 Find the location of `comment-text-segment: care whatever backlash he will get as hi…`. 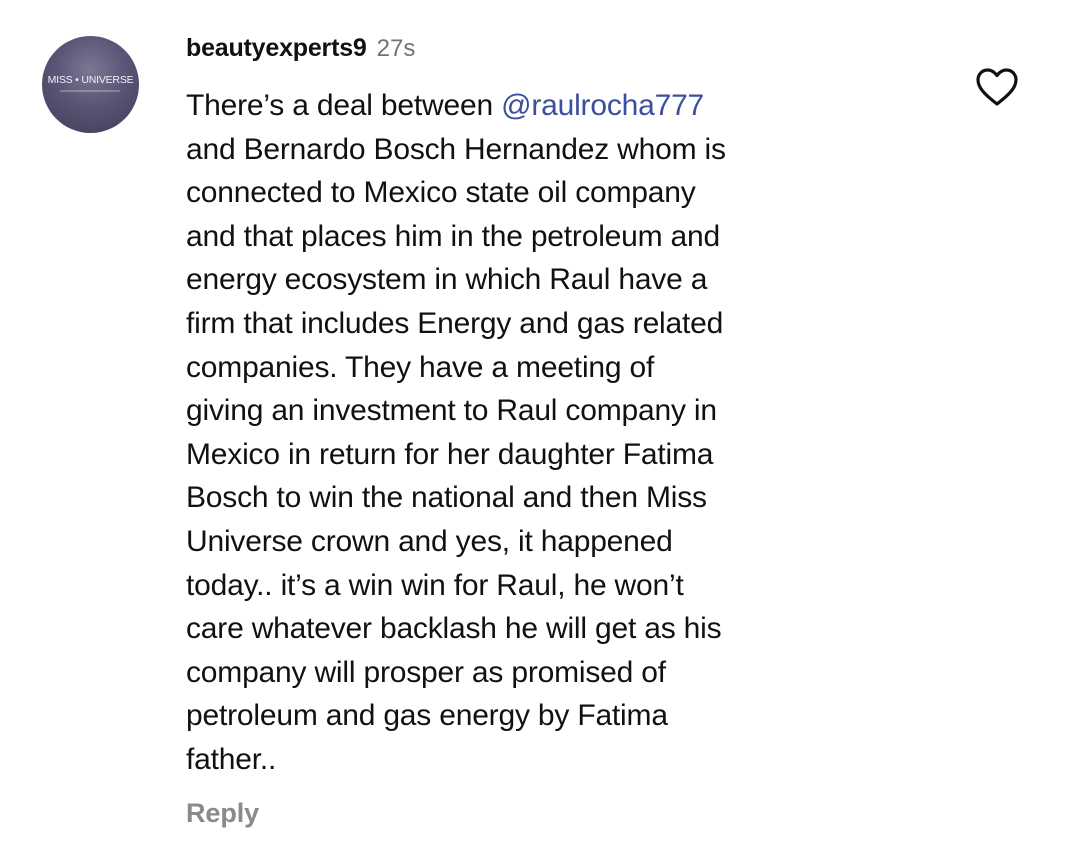

comment-text-segment: care whatever backlash he will get as hi… is located at coordinates (454, 629).